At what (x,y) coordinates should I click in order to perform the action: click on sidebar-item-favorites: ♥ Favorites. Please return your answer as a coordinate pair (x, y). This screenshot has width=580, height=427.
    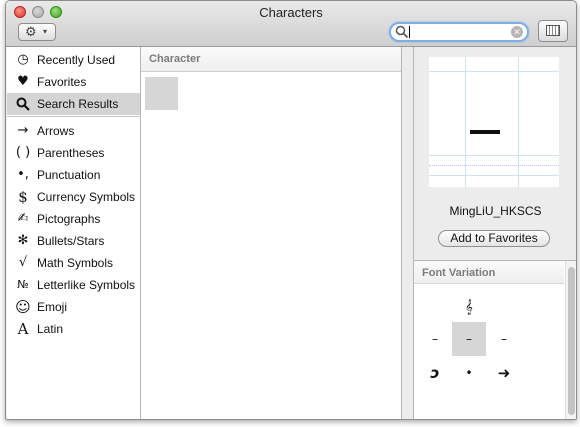
    Looking at the image, I should click on (73, 82).